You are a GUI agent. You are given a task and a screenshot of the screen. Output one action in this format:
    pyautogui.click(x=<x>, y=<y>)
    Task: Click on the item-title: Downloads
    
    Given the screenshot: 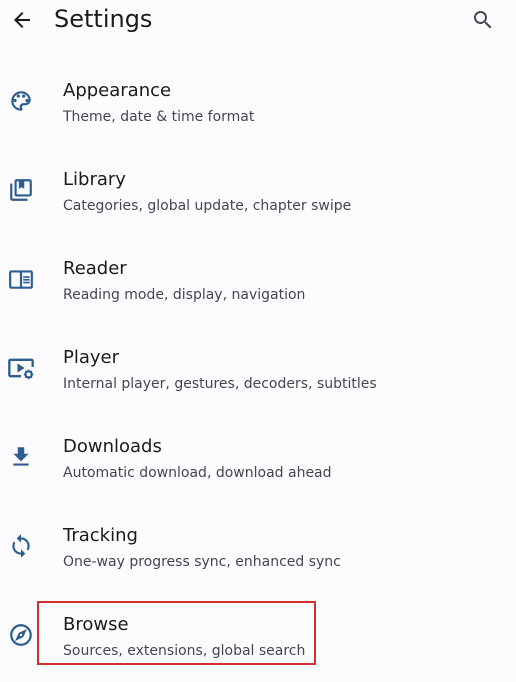 What is the action you would take?
    pyautogui.click(x=112, y=446)
    